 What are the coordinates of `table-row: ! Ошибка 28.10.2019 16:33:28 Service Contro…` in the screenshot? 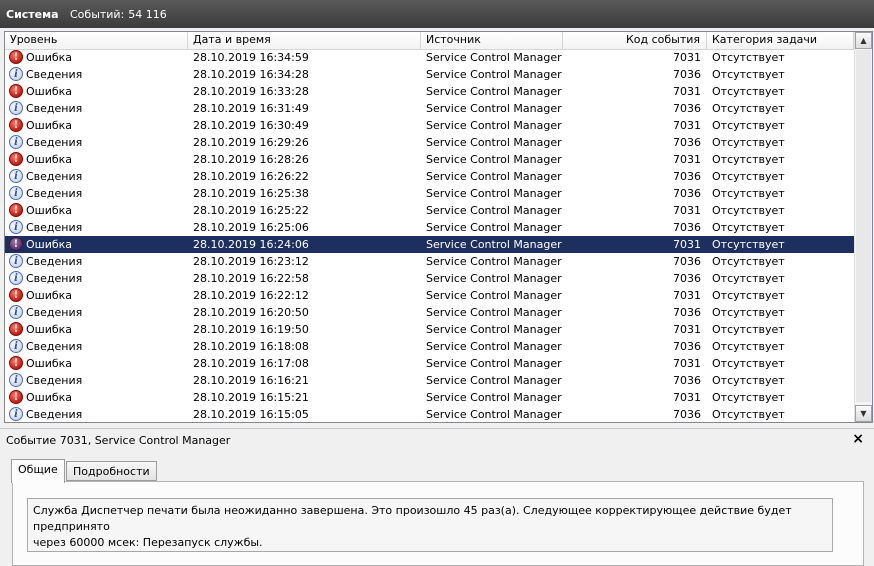 It's located at (429, 91).